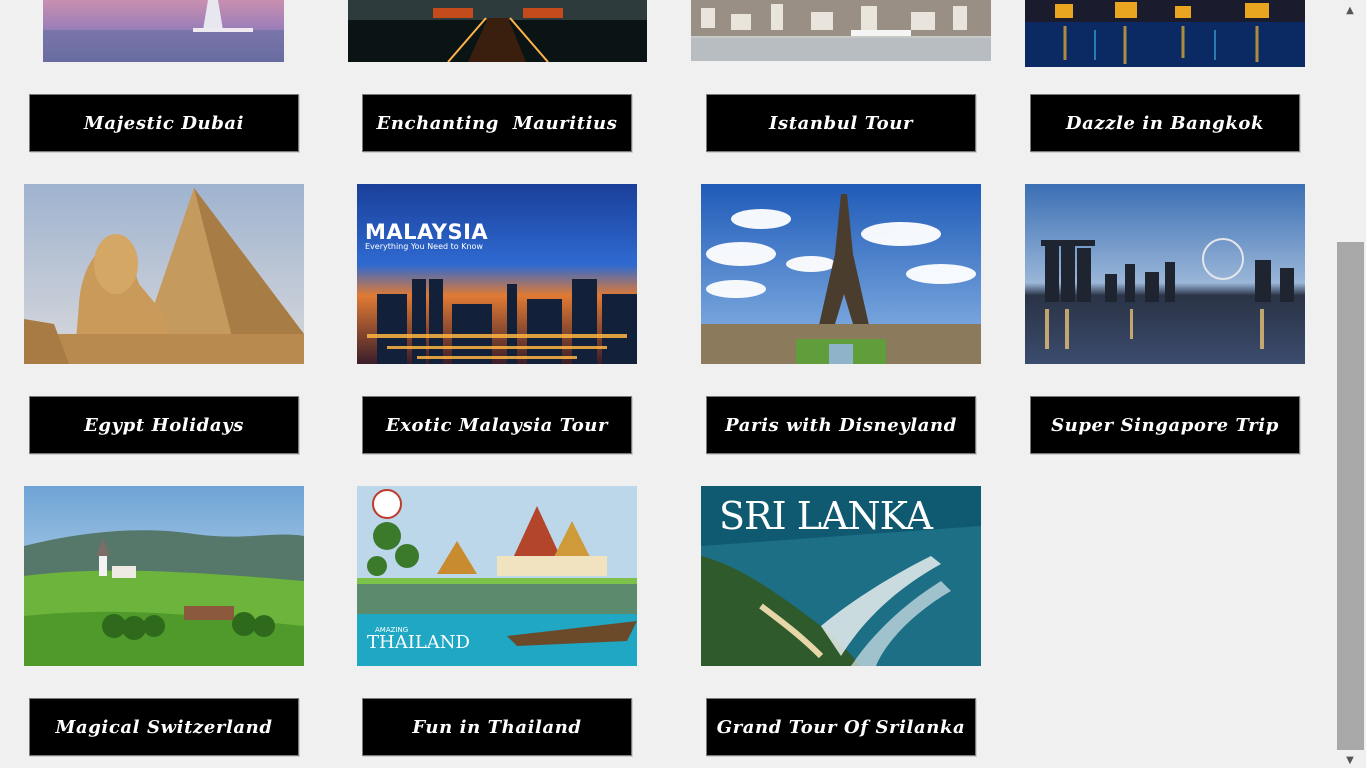 The width and height of the screenshot is (1366, 768). I want to click on tour-button-enchanting-mauritius: Enchanting Mauritius, so click(497, 123).